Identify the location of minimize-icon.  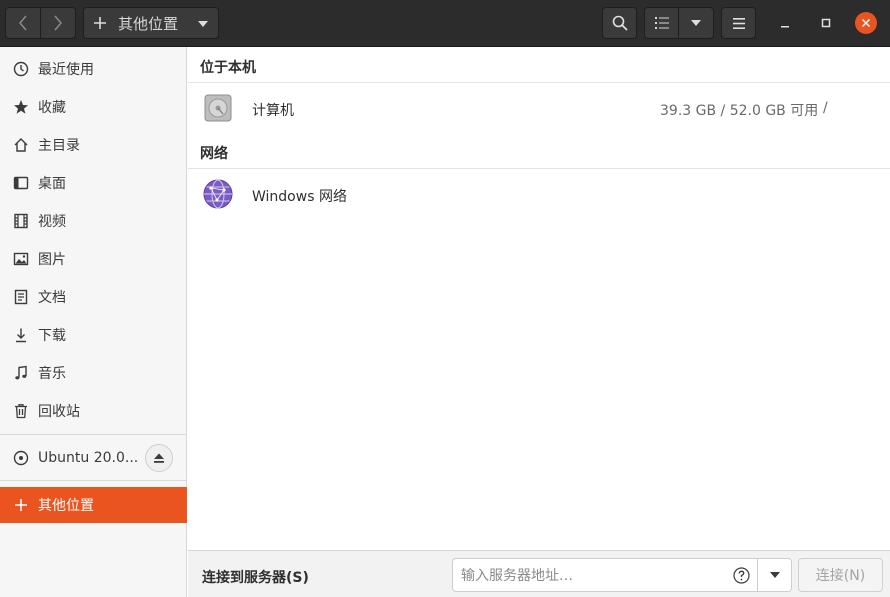
(785, 27).